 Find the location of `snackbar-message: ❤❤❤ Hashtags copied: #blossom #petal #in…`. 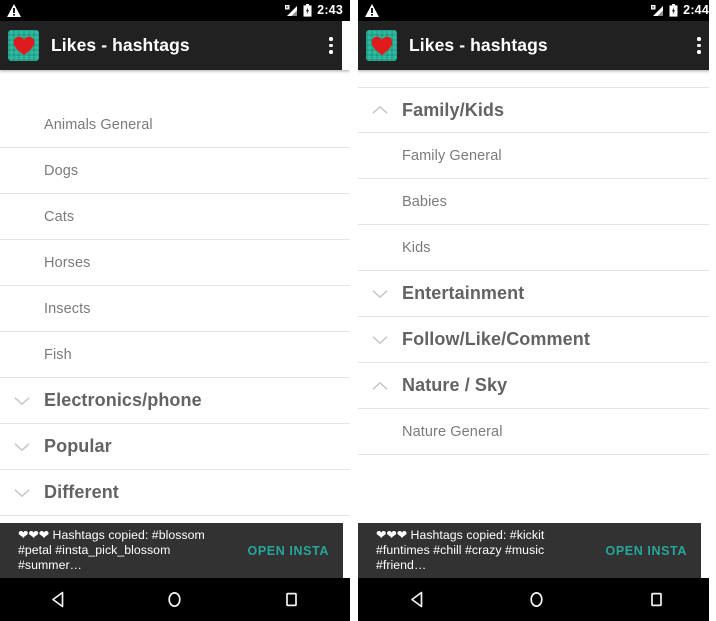

snackbar-message: ❤❤❤ Hashtags copied: #blossom #petal #in… is located at coordinates (111, 550).